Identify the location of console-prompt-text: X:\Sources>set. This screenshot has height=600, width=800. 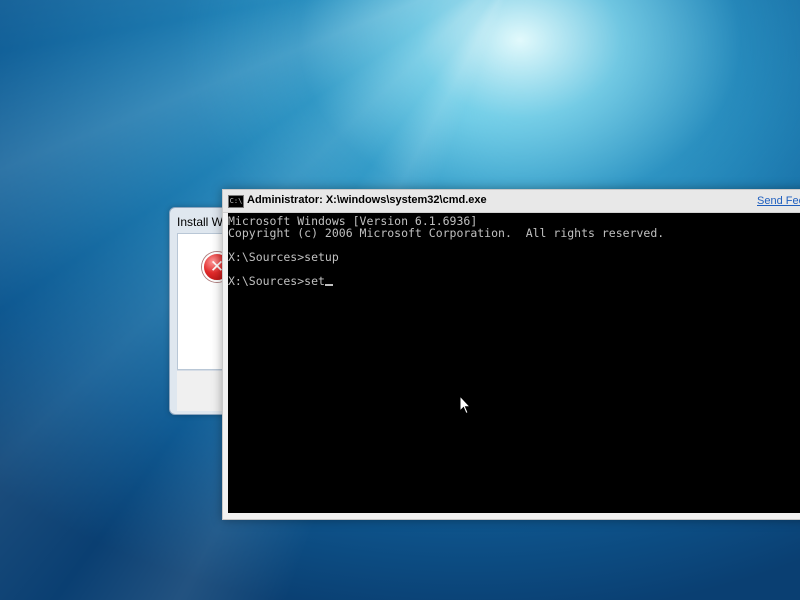
(276, 281).